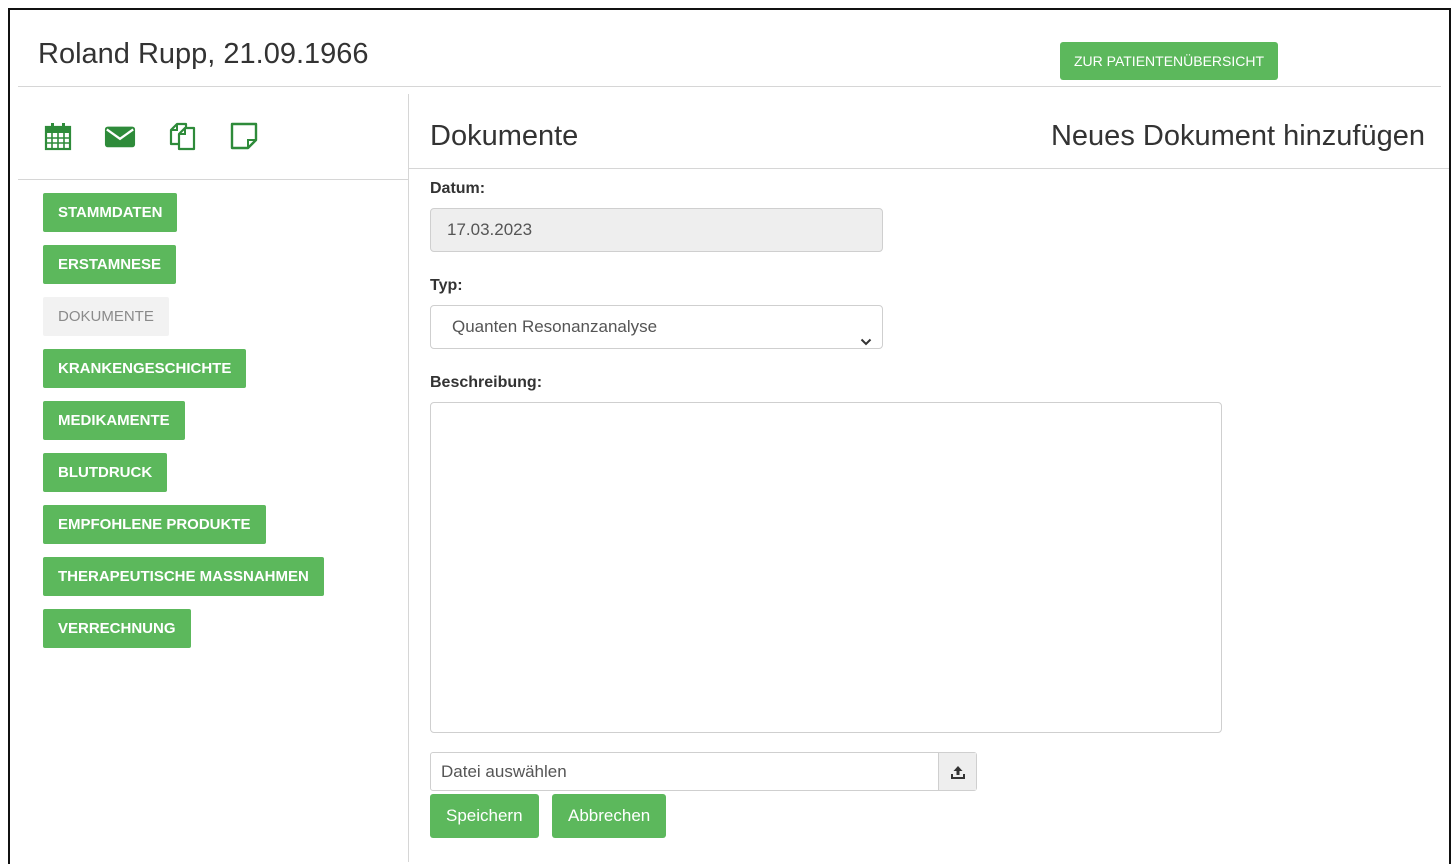  What do you see at coordinates (1237, 136) in the screenshot?
I see `page-subtitle: Neues Dokument hinzufügen` at bounding box center [1237, 136].